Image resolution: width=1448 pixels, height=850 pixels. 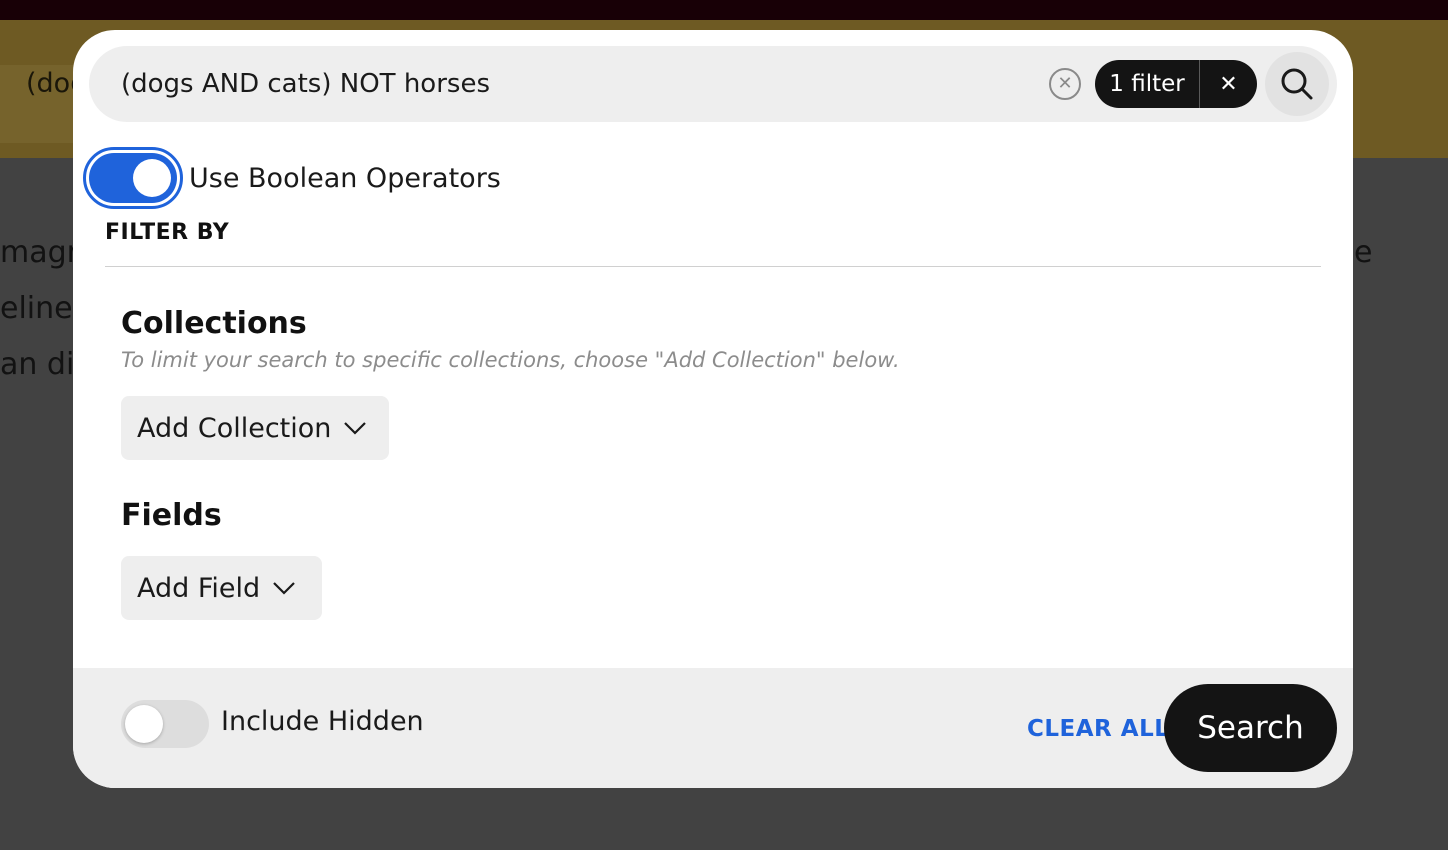 I want to click on clear-query-button: ✕, so click(x=1065, y=84).